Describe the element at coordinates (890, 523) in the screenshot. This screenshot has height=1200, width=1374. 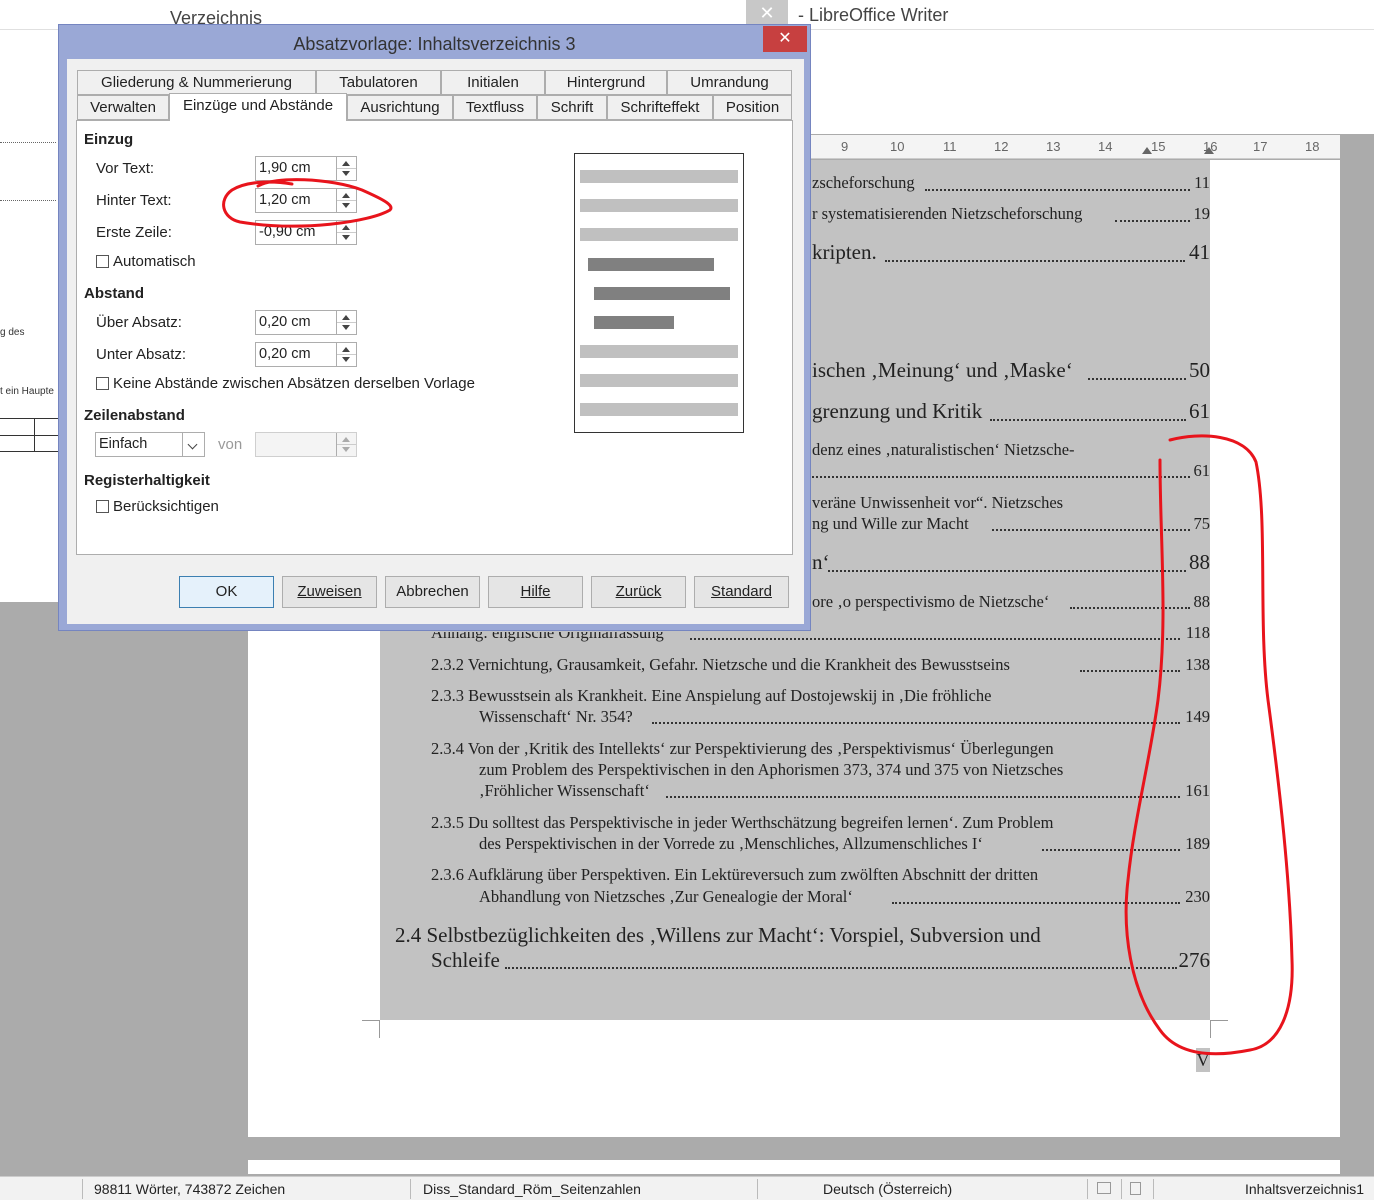
I see `toc-entry-text: ng und Wille zur Macht` at that location.